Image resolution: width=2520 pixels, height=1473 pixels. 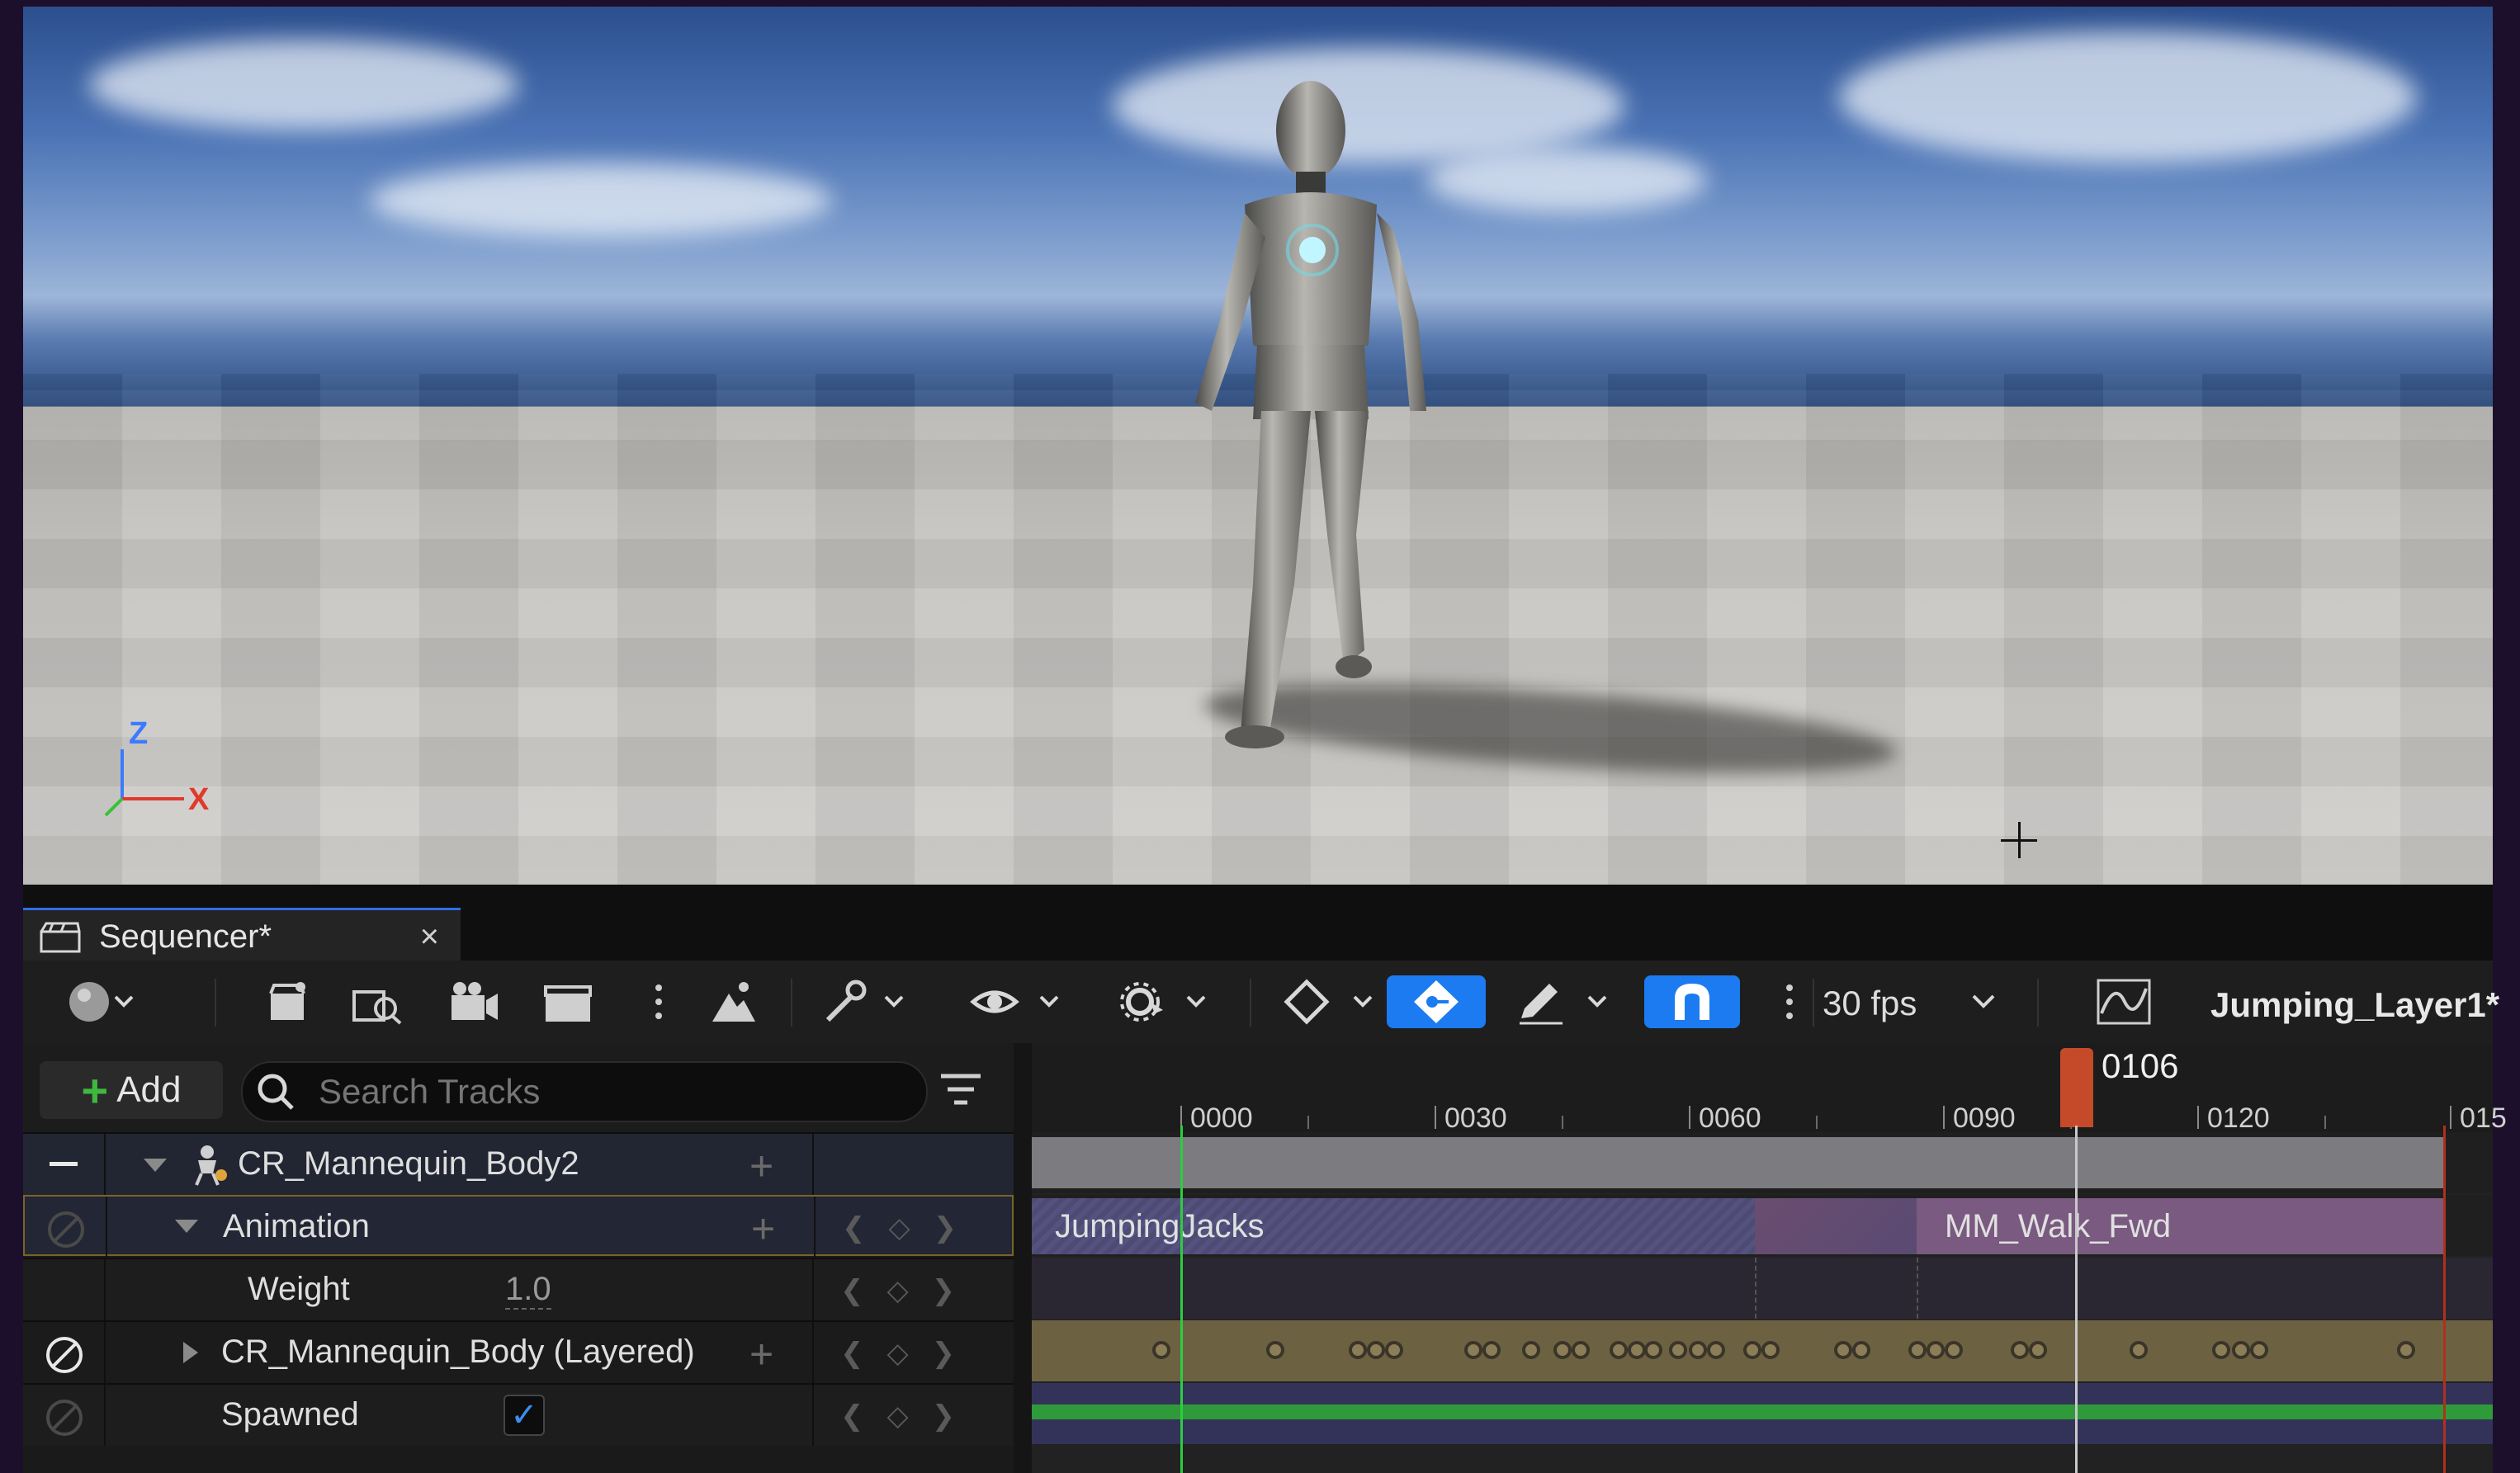 I want to click on filter-icon, so click(x=961, y=1090).